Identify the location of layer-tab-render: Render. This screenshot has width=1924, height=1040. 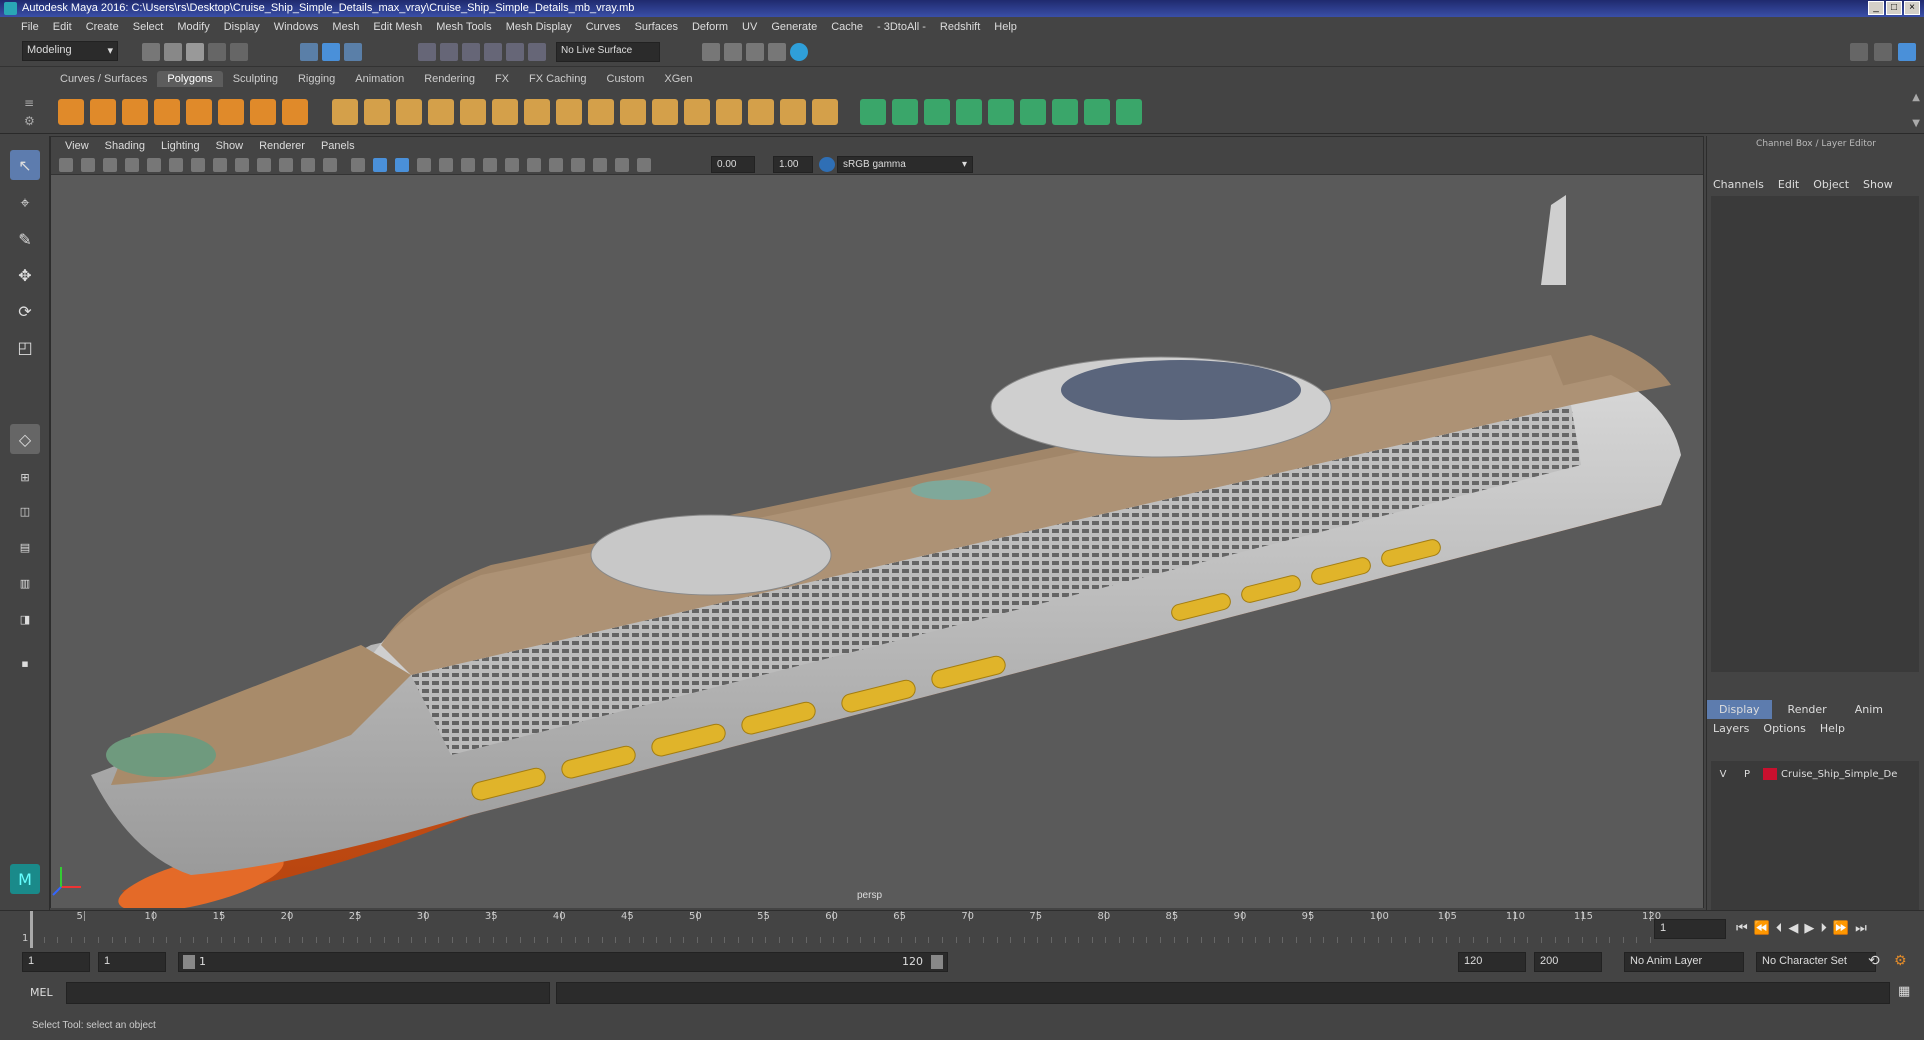
(1807, 709).